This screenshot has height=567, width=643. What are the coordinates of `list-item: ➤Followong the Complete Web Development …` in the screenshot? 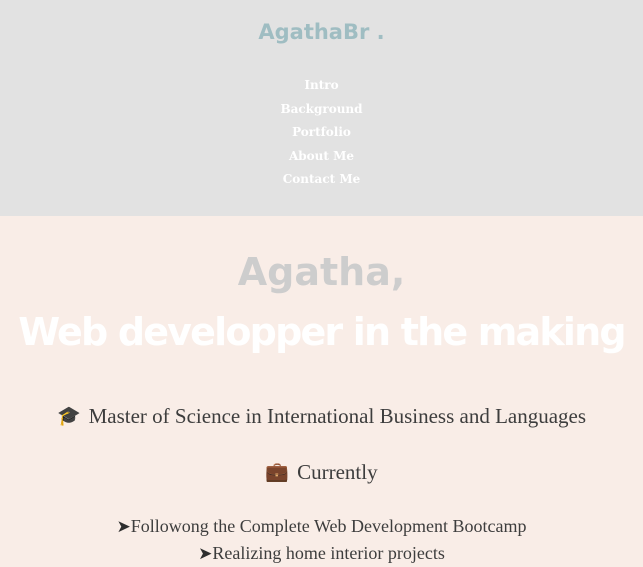 It's located at (321, 527).